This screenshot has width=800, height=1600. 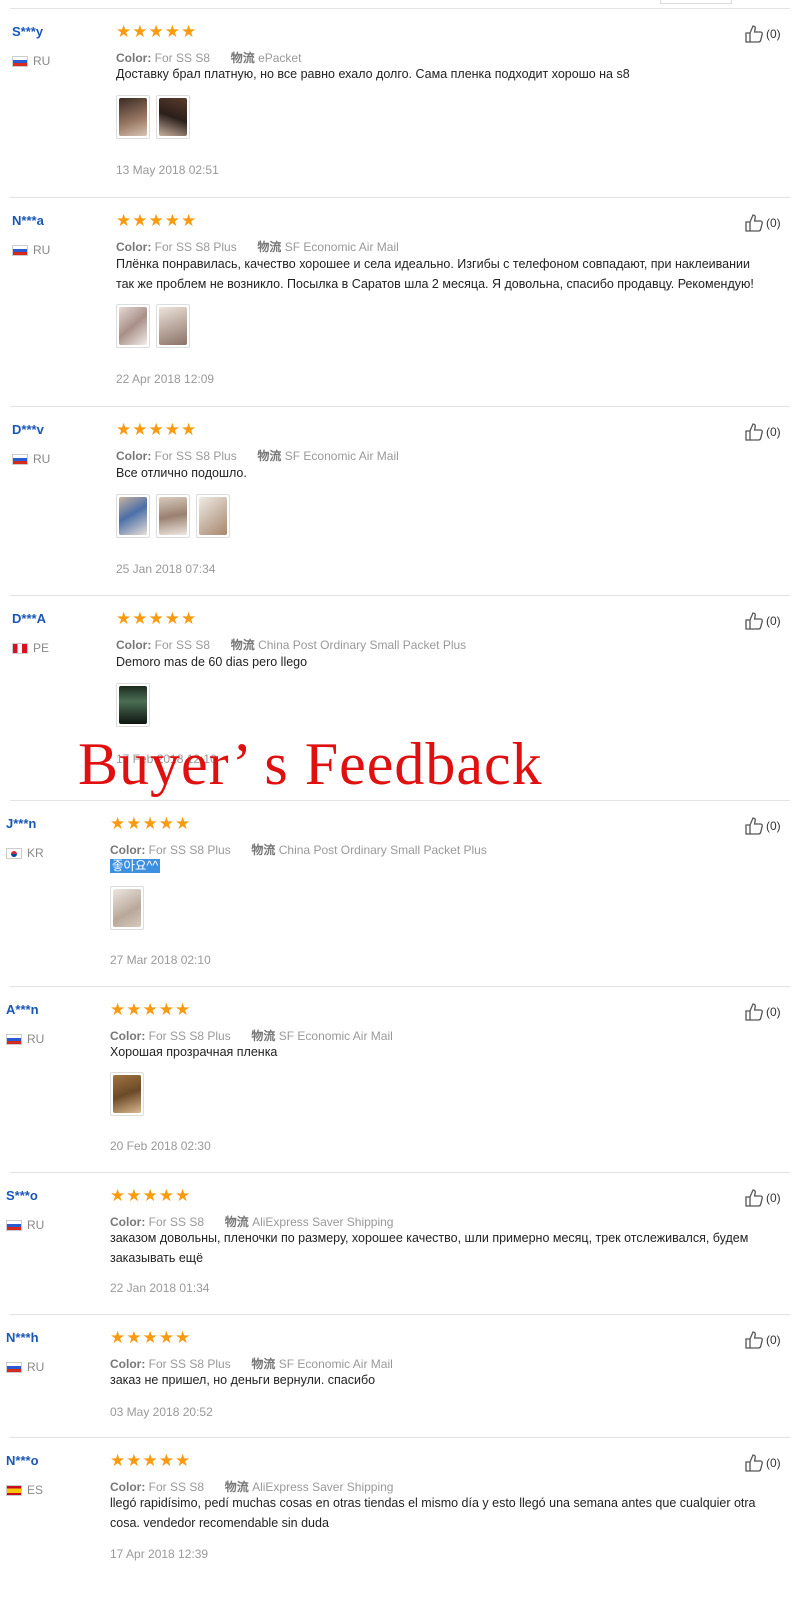 I want to click on review-date: 27 Mar 2018 02:10, so click(x=160, y=960).